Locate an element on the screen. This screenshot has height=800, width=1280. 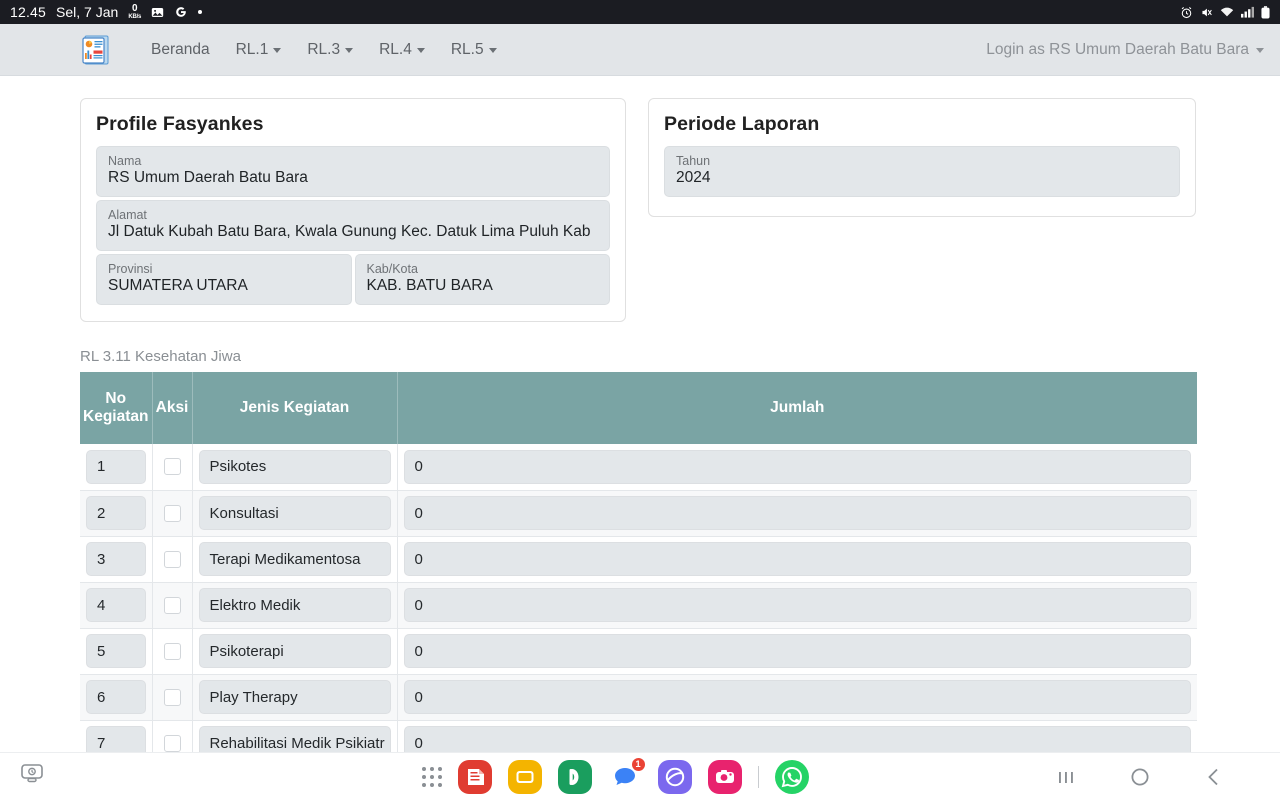
table-row: 4 Elektro Medik 0 is located at coordinates (638, 605).